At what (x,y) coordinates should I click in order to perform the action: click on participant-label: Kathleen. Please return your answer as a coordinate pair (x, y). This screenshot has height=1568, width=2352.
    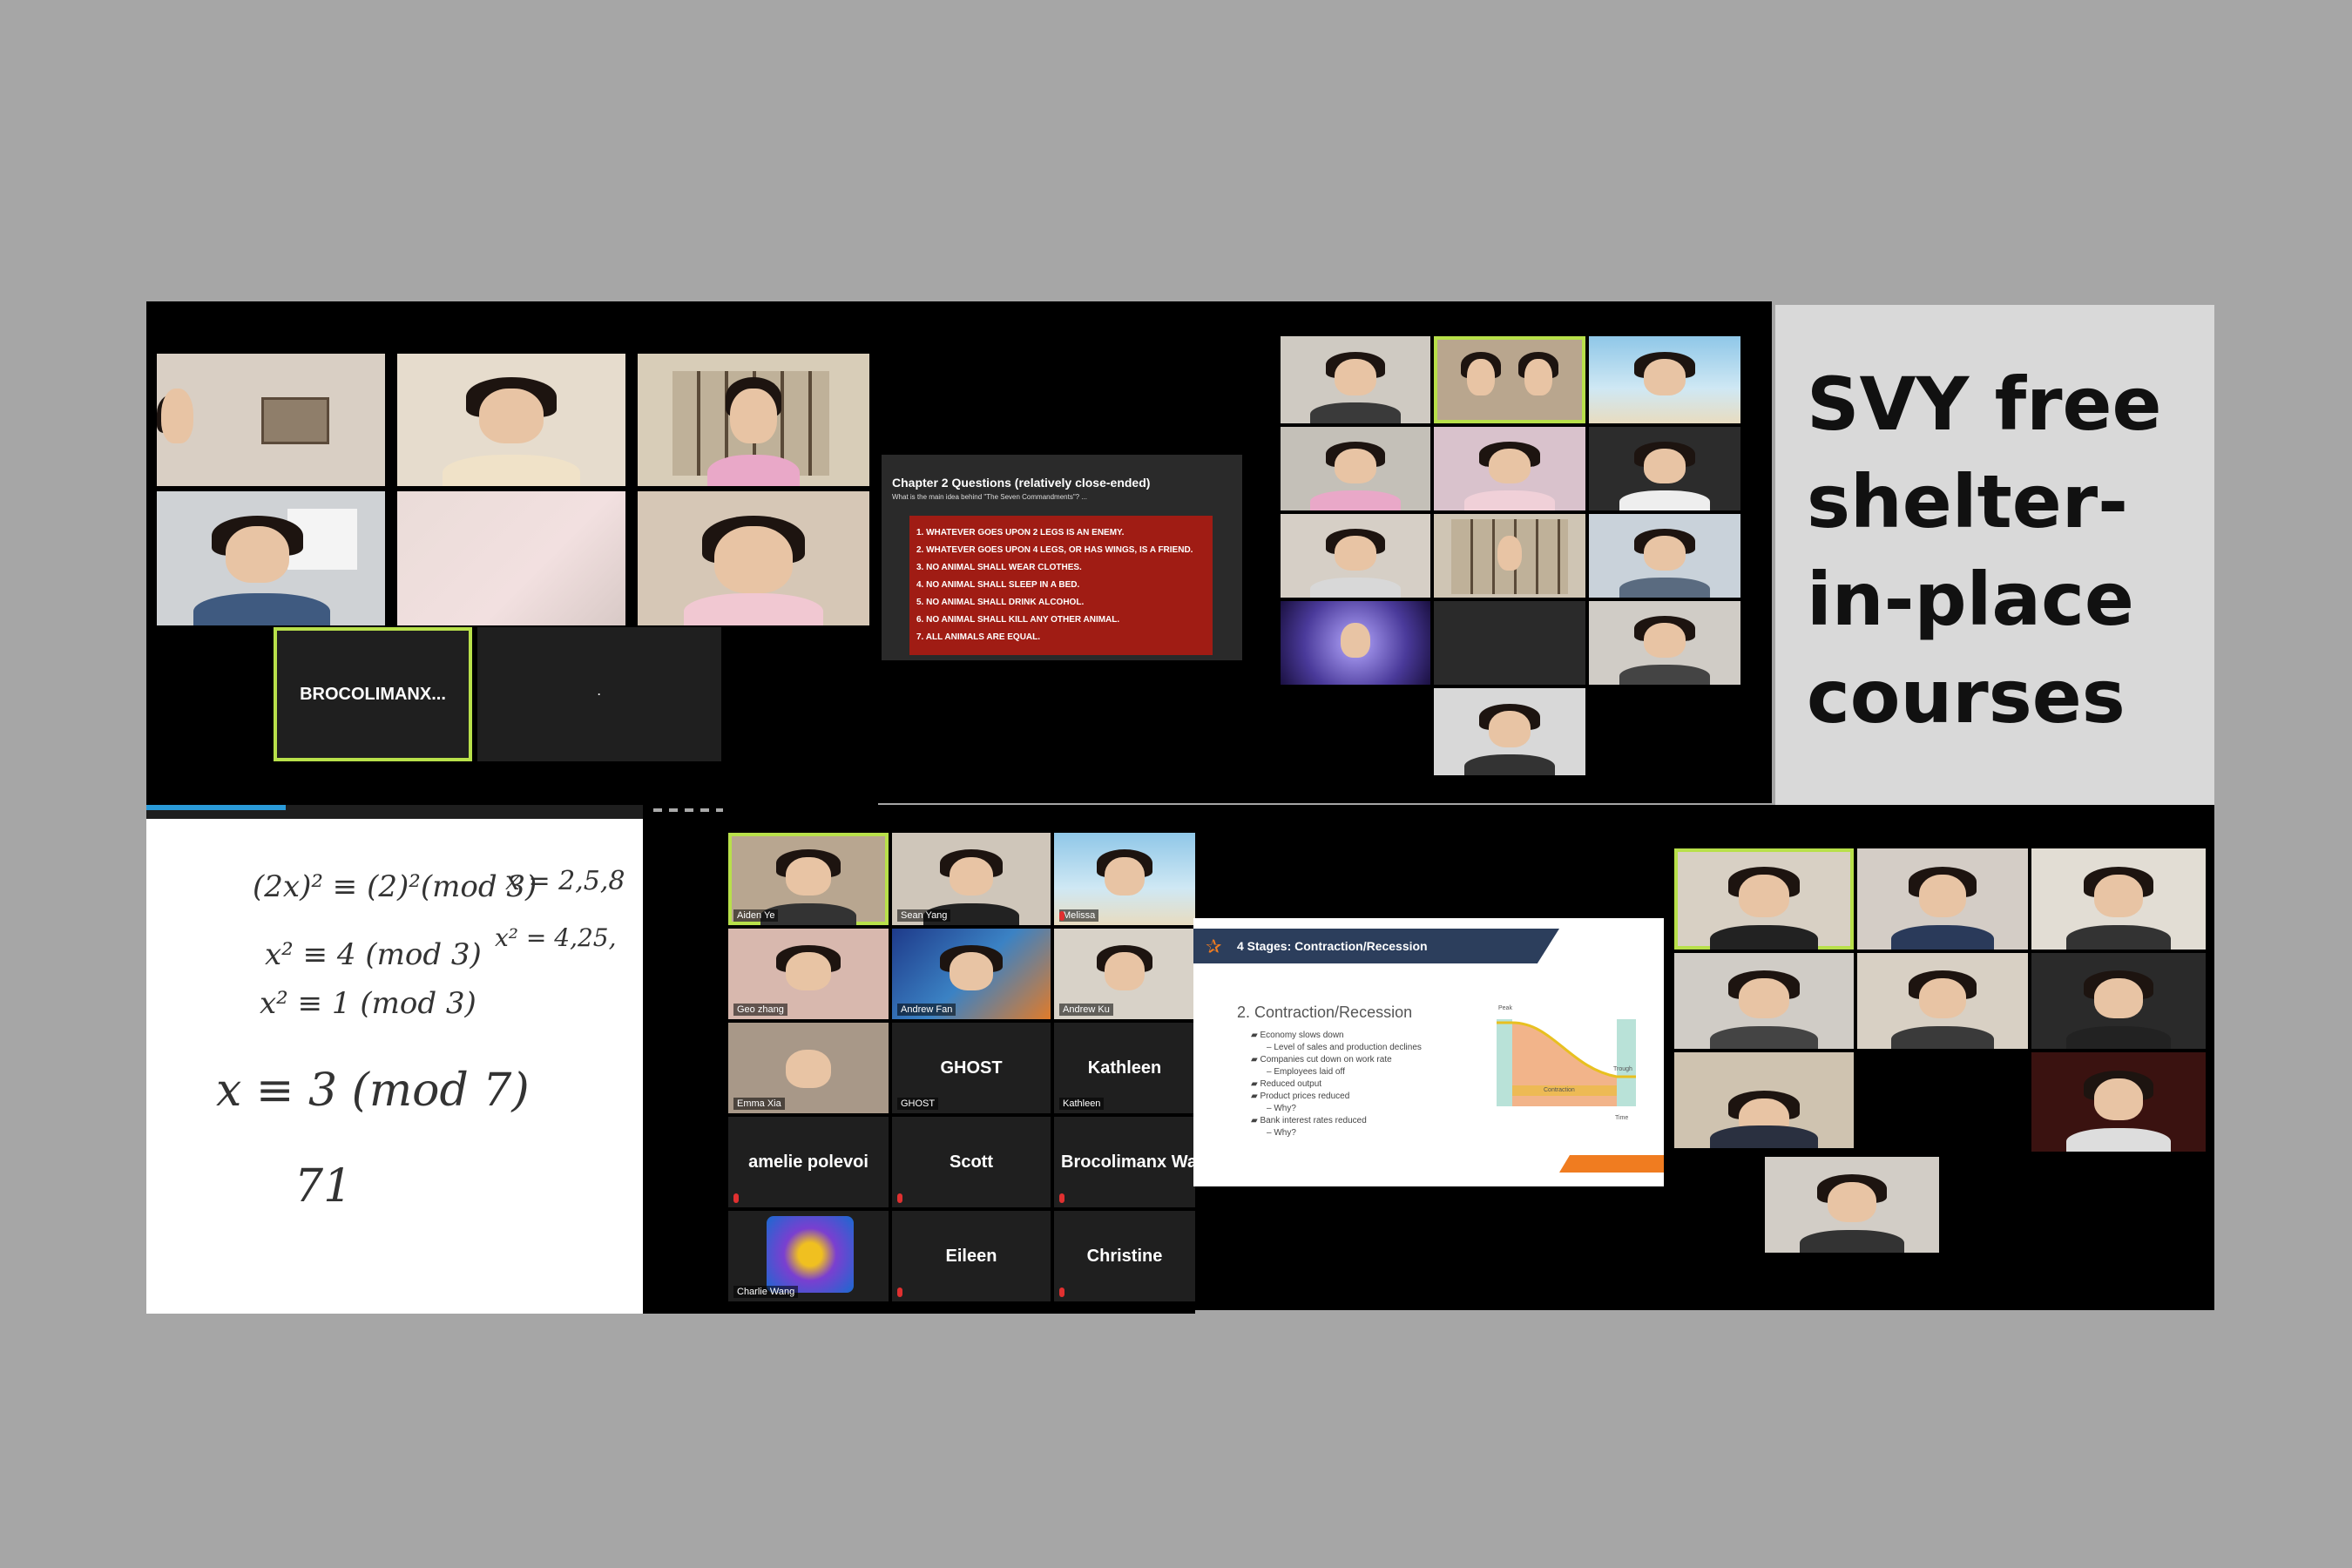
    Looking at the image, I should click on (1124, 1068).